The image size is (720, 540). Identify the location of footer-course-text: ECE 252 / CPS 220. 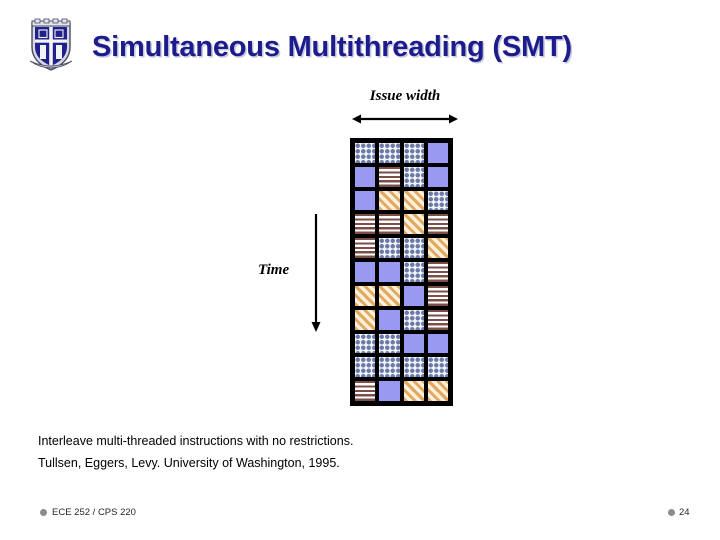
(94, 512).